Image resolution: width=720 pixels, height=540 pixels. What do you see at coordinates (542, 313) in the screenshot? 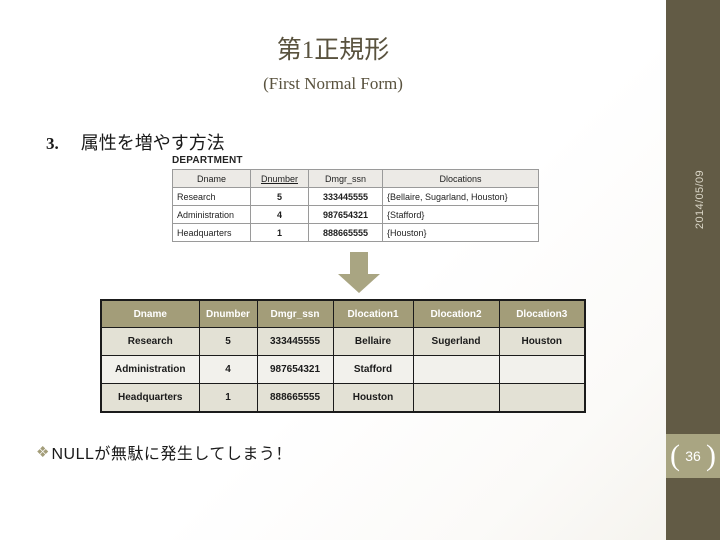
I see `column-header-dlocation3: Dlocation3` at bounding box center [542, 313].